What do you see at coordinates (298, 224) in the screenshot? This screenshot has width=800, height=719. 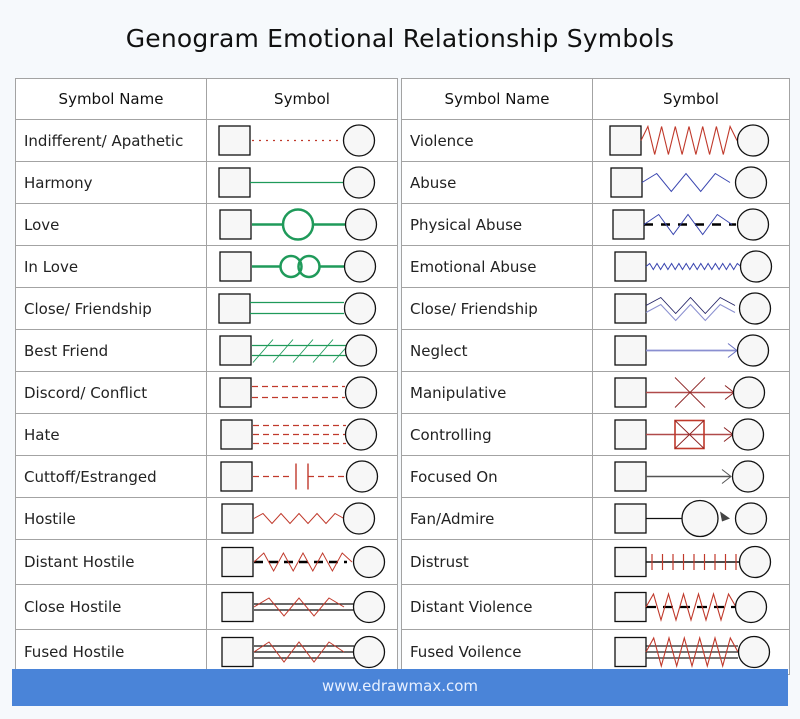 I see `love-symbol-icon` at bounding box center [298, 224].